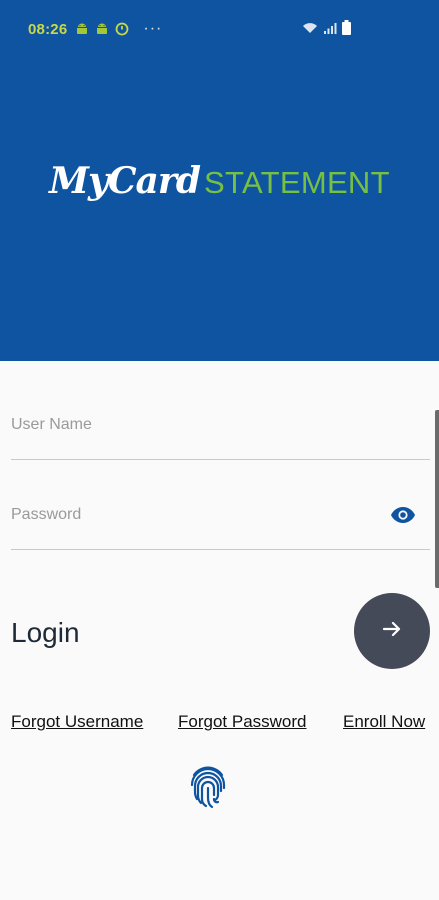  I want to click on fingerprint-login-icon, so click(208, 787).